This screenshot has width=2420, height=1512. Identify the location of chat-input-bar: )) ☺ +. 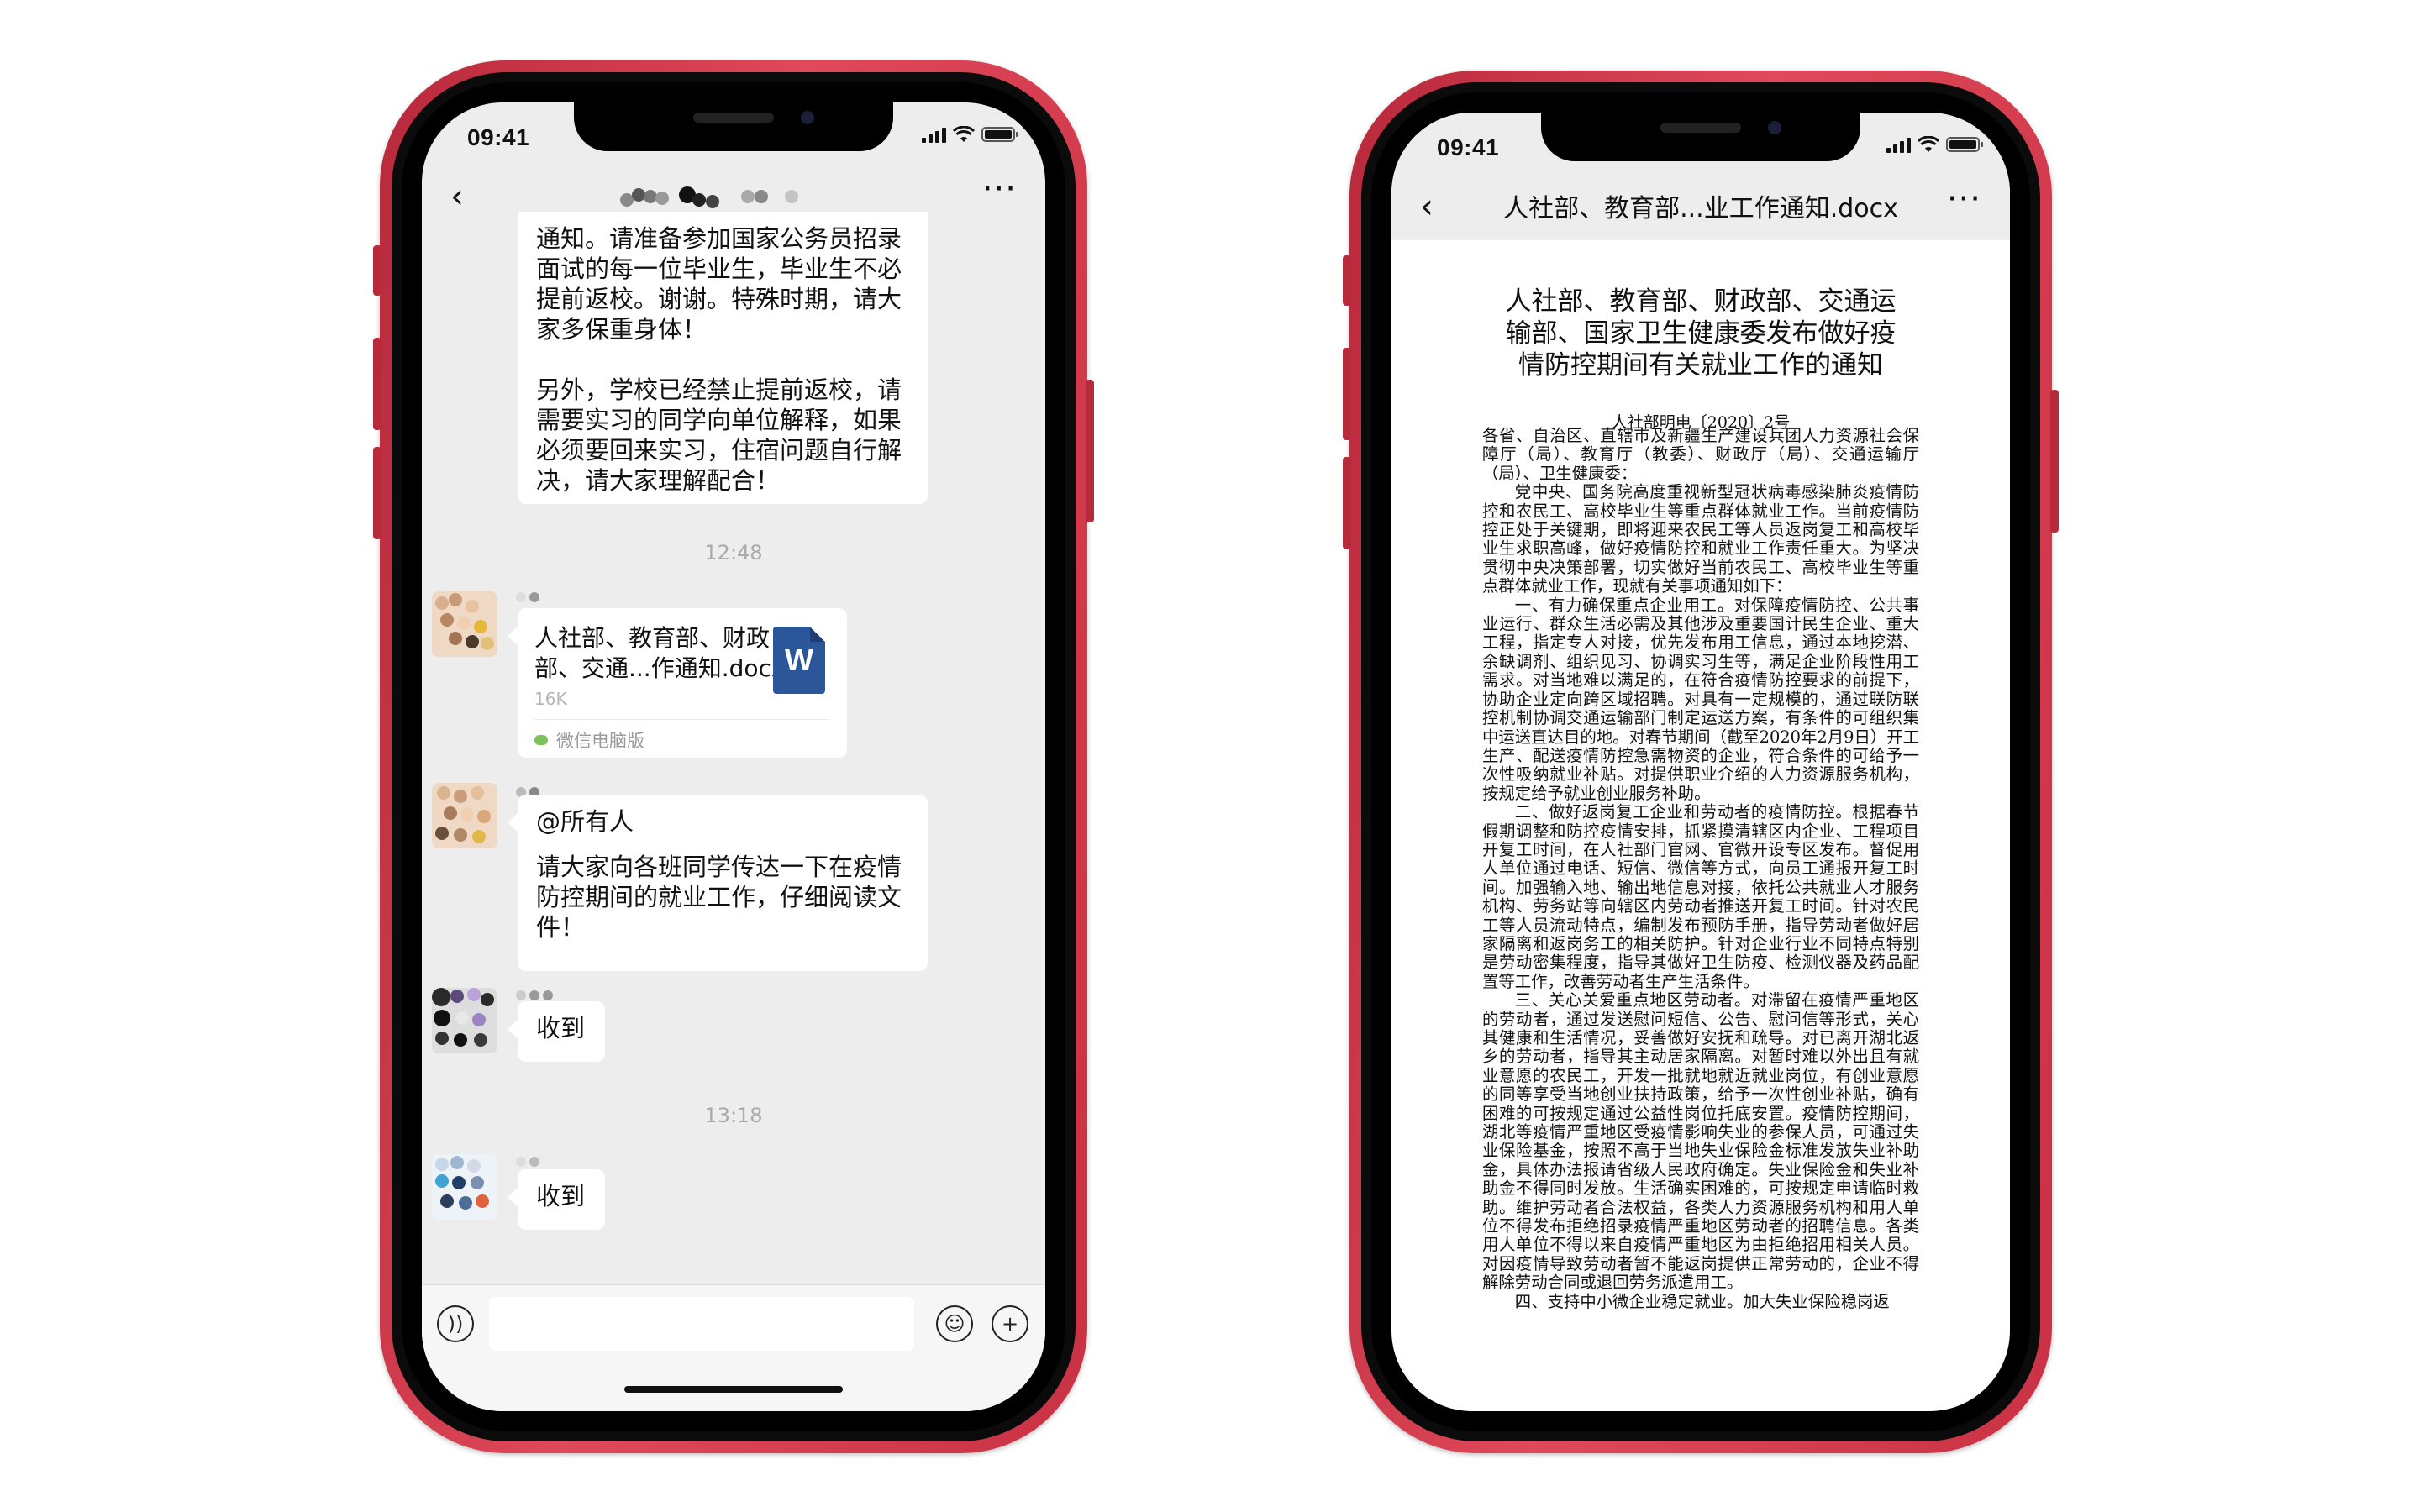
(734, 1347).